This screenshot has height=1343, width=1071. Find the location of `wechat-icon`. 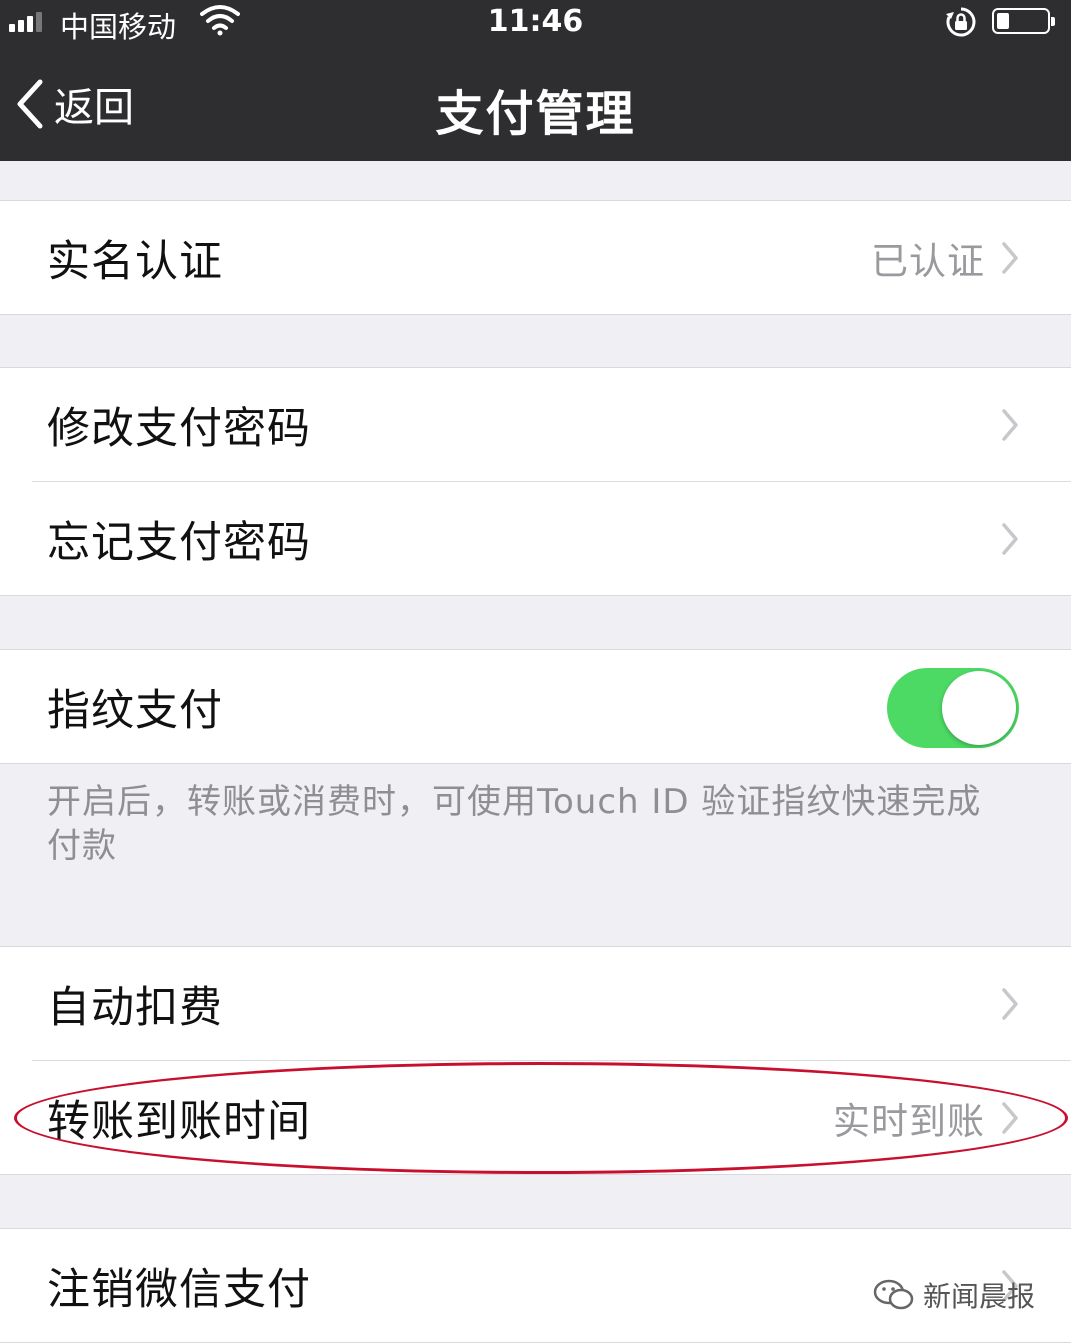

wechat-icon is located at coordinates (893, 1294).